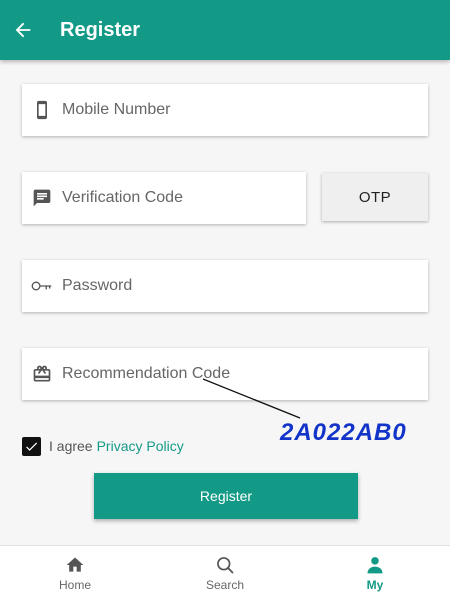 The width and height of the screenshot is (450, 600). What do you see at coordinates (225, 584) in the screenshot?
I see `nav-label-search: Search` at bounding box center [225, 584].